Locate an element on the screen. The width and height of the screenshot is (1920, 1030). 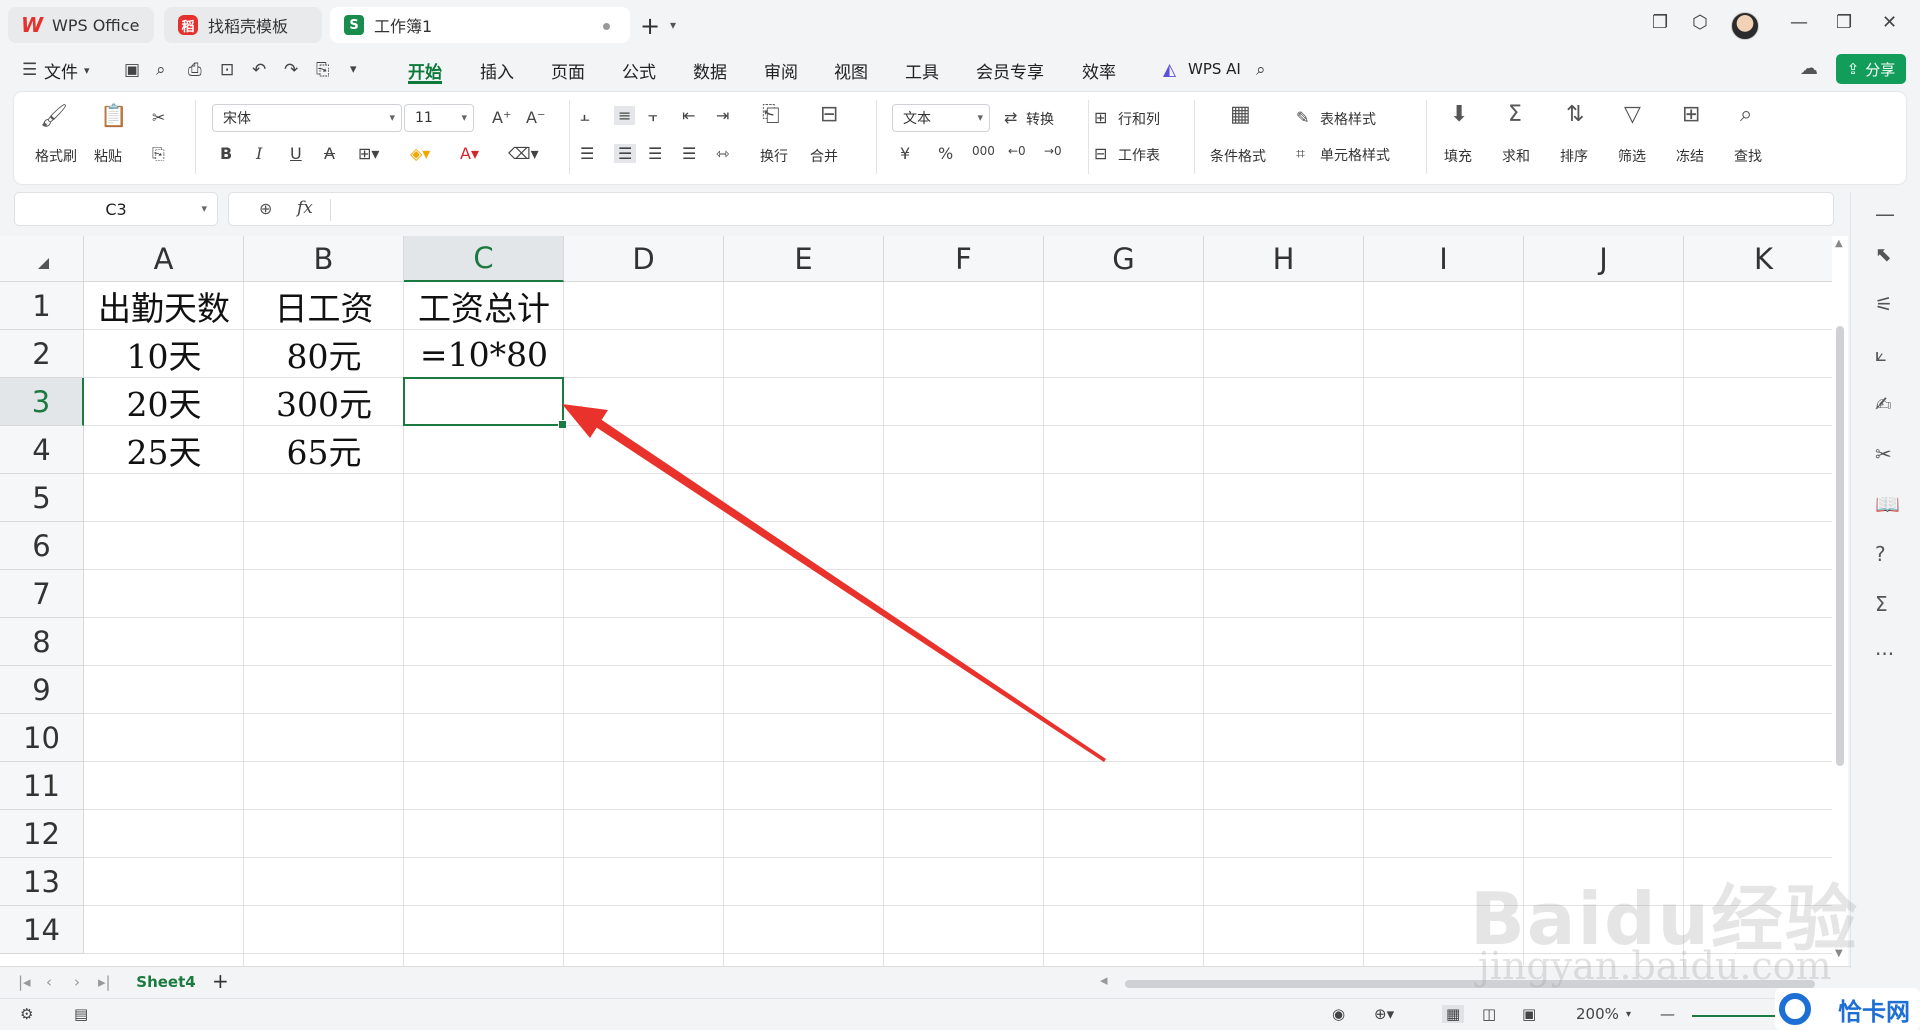
sum-icon: Σ is located at coordinates (1515, 114).